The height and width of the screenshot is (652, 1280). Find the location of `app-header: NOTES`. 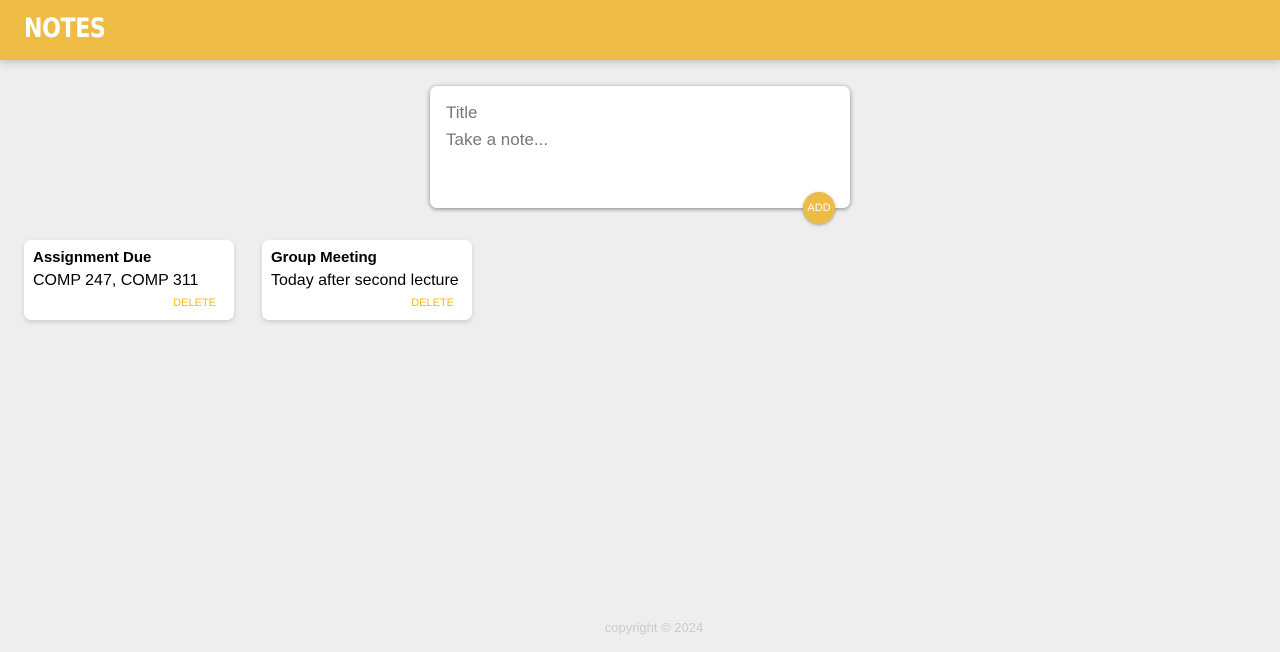

app-header: NOTES is located at coordinates (640, 30).